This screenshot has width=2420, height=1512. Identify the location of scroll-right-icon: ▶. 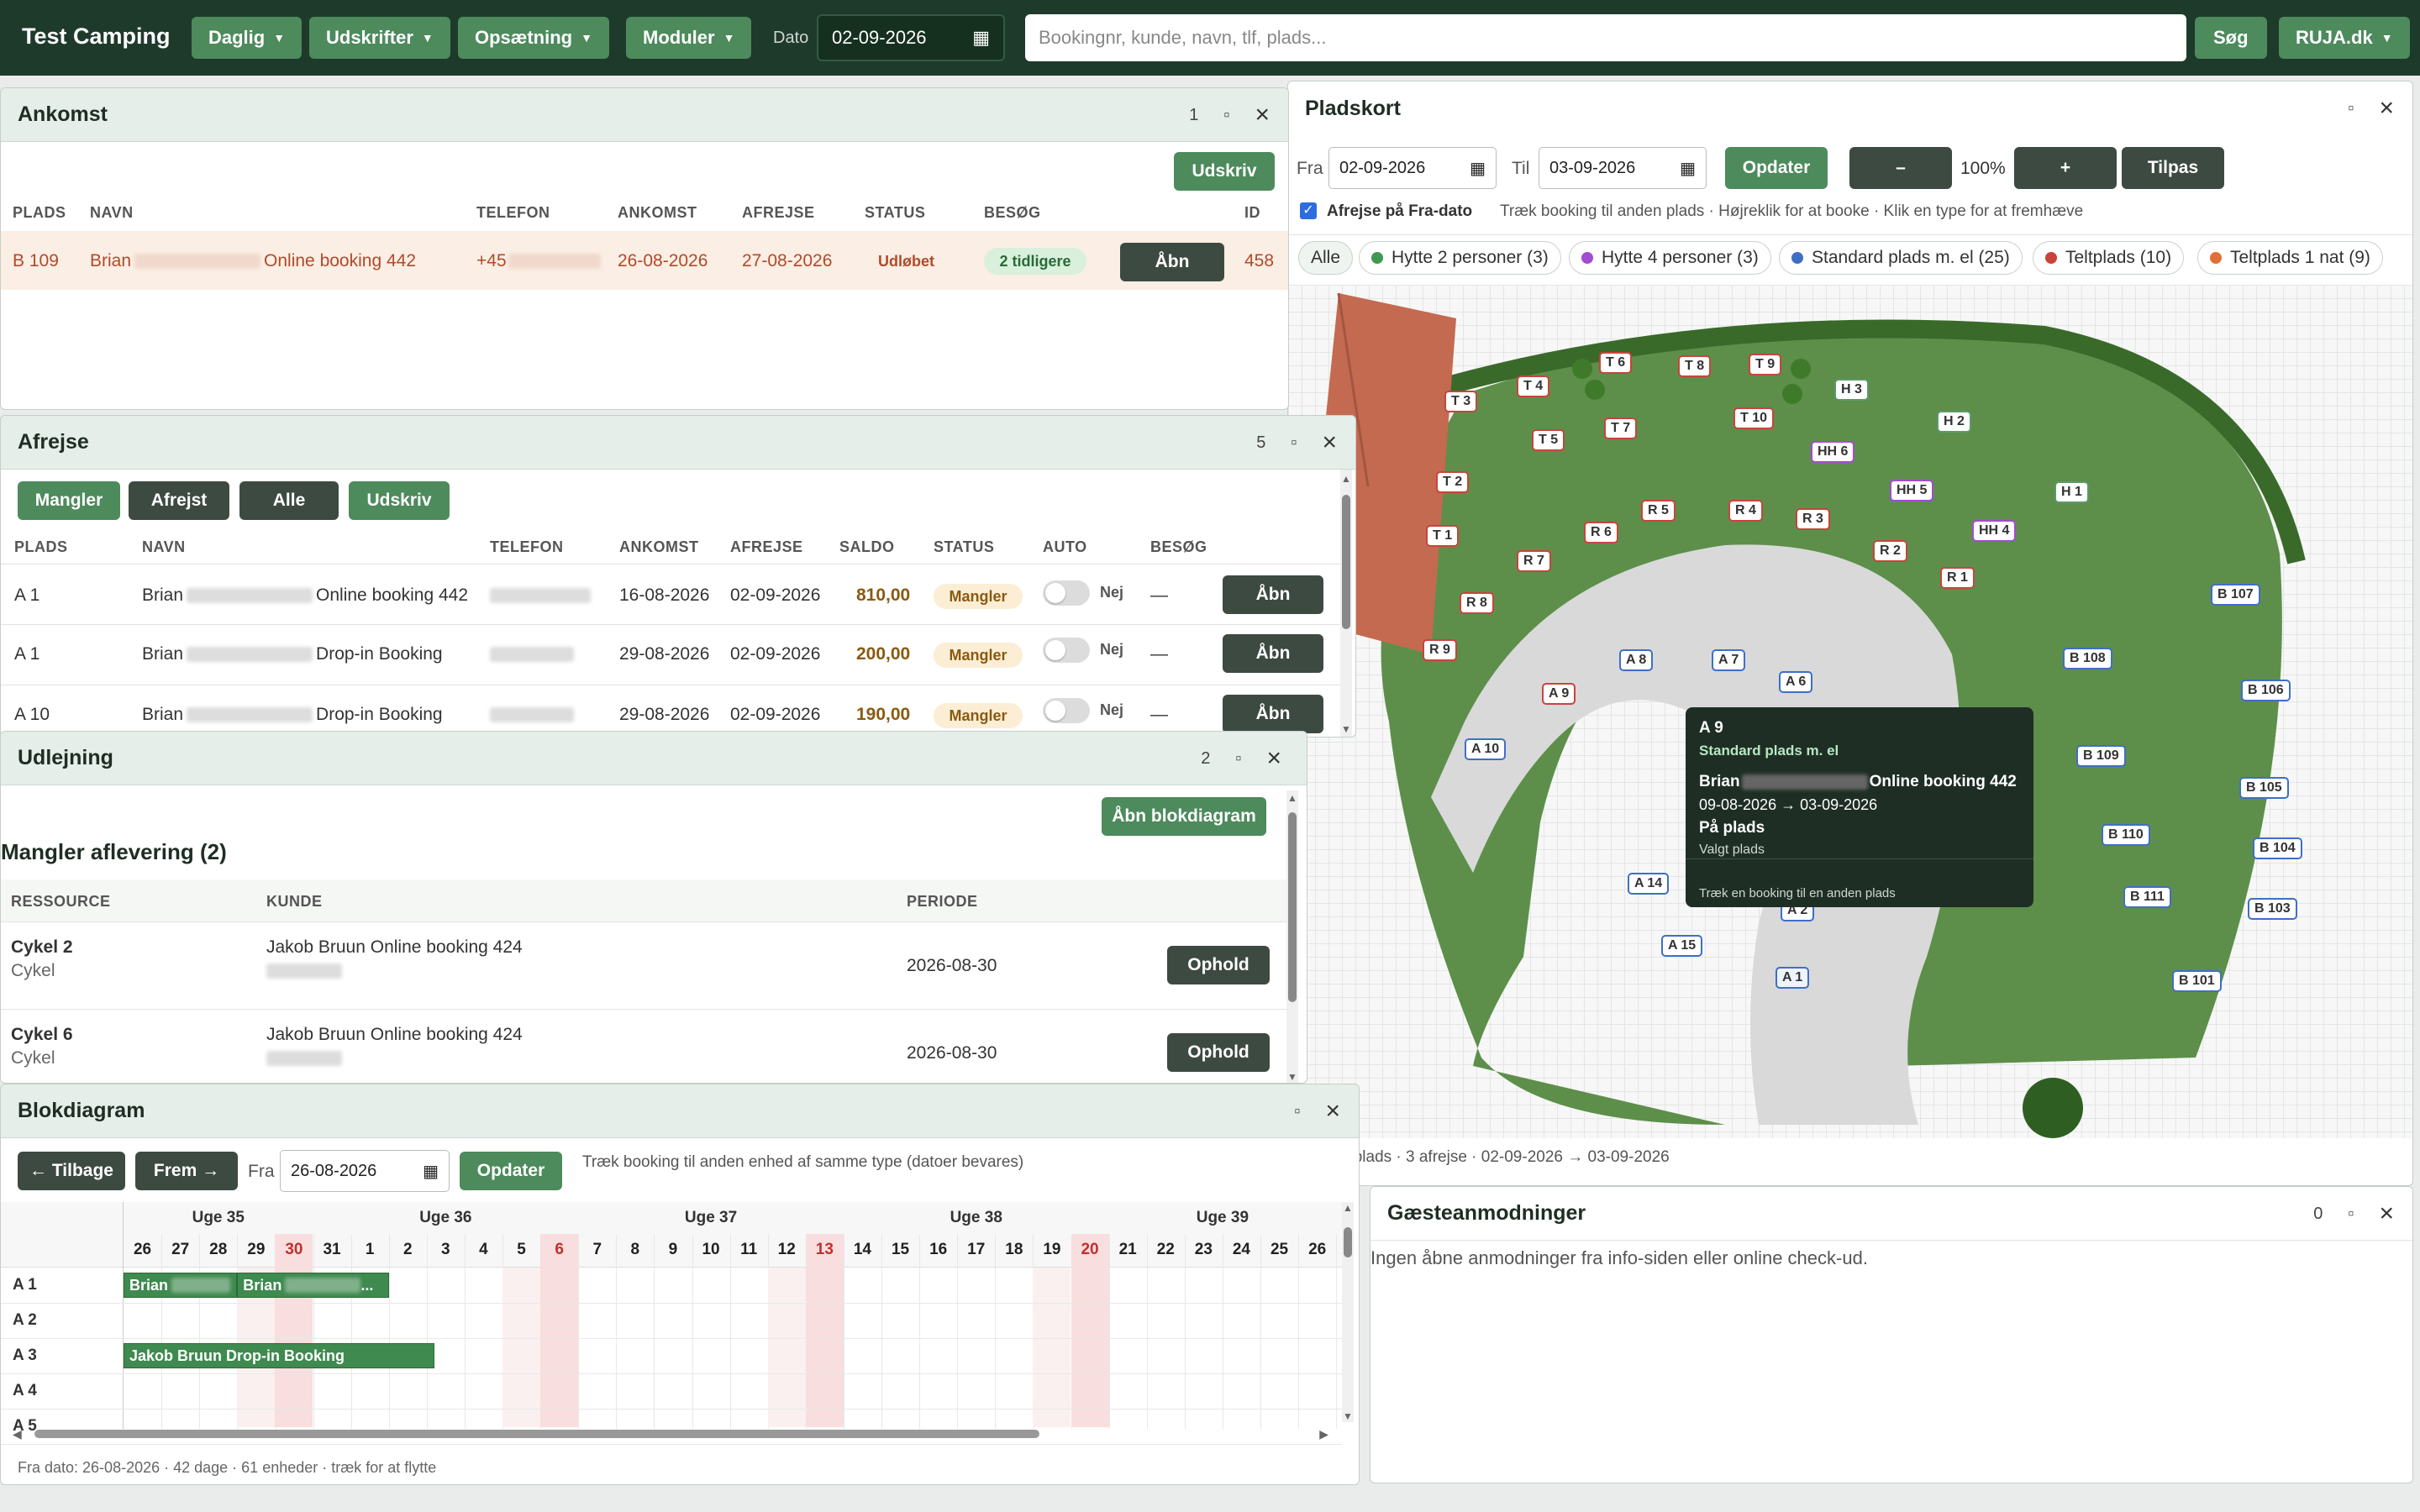
(1323, 1434).